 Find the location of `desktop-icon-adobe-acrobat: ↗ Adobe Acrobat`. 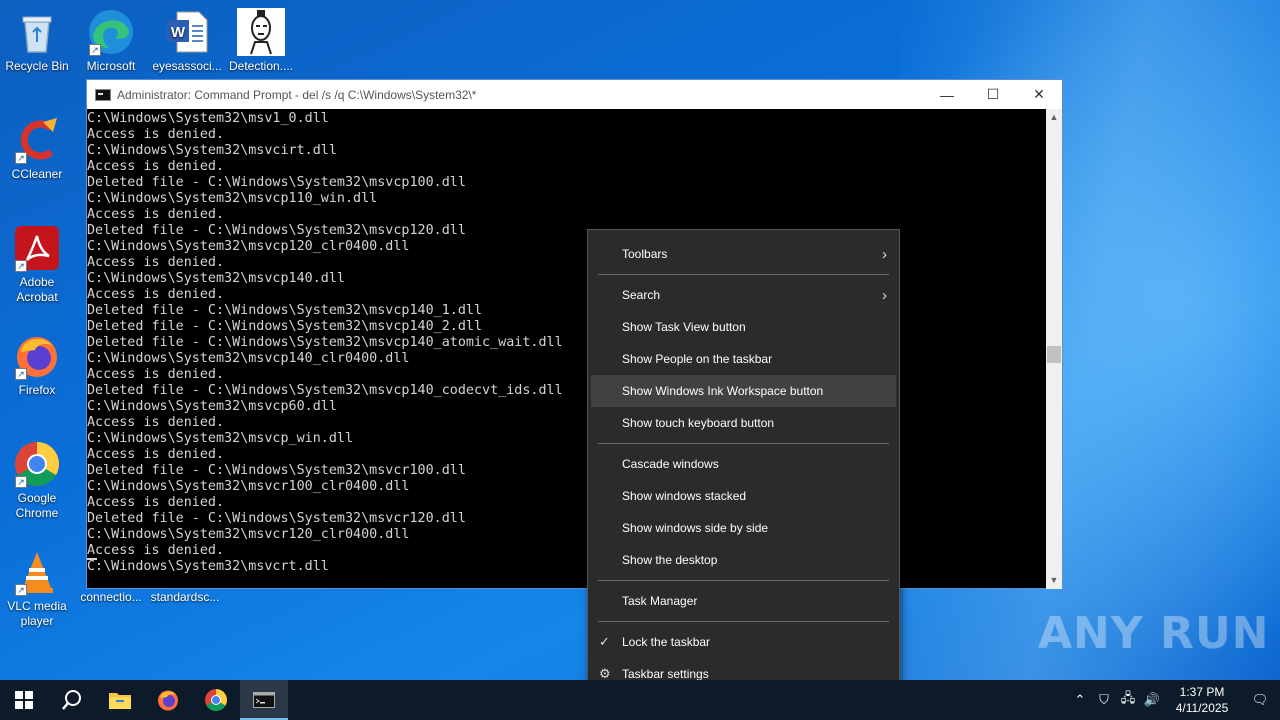

desktop-icon-adobe-acrobat: ↗ Adobe Acrobat is located at coordinates (37, 264).